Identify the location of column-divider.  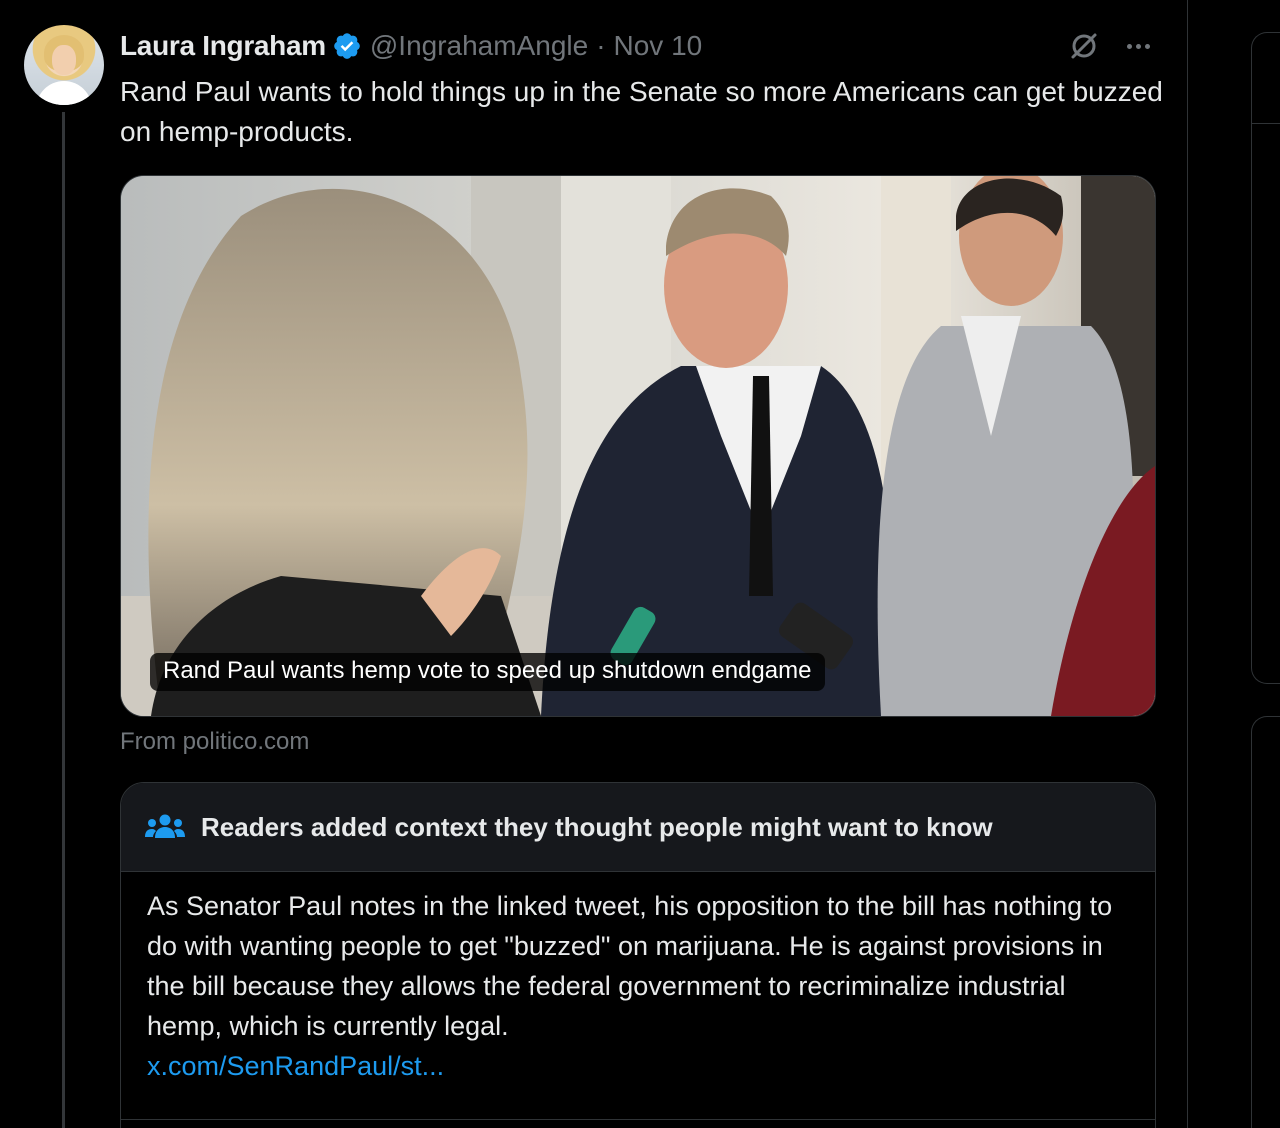
(1187, 564).